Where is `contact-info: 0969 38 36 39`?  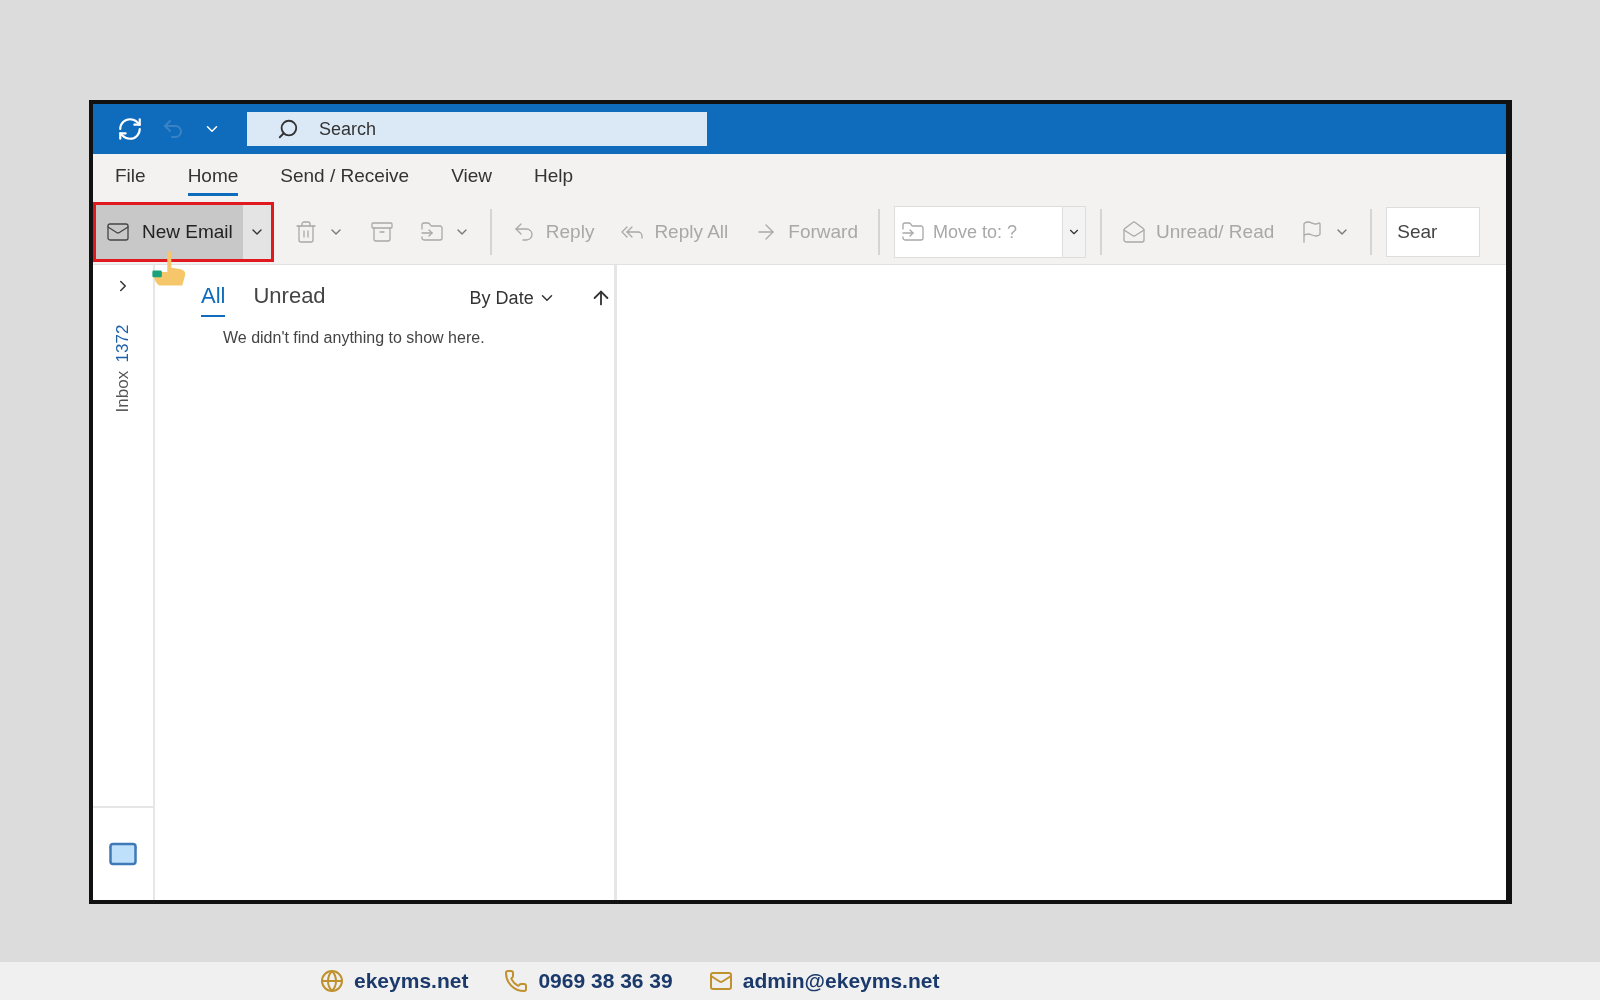
contact-info: 0969 38 36 39 is located at coordinates (588, 981).